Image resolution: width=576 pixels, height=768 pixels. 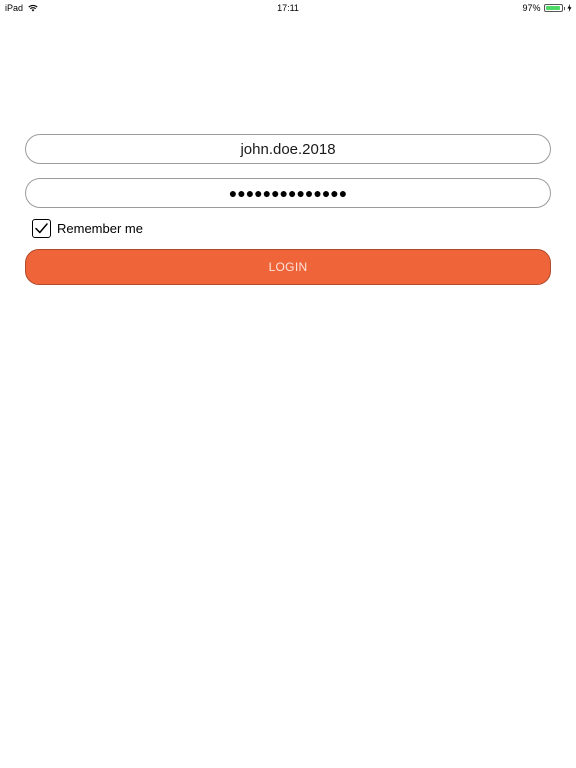 I want to click on status-bar: iPad 17:11 97%, so click(x=288, y=8).